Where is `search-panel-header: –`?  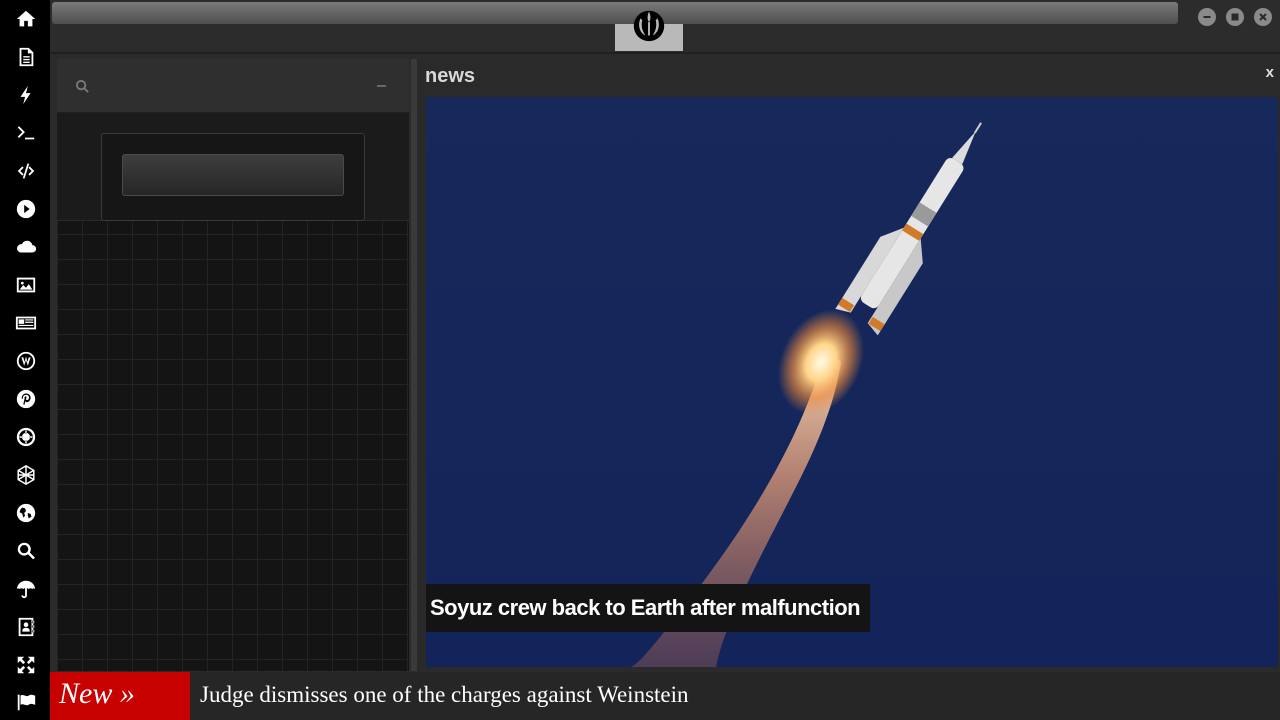 search-panel-header: – is located at coordinates (233, 86).